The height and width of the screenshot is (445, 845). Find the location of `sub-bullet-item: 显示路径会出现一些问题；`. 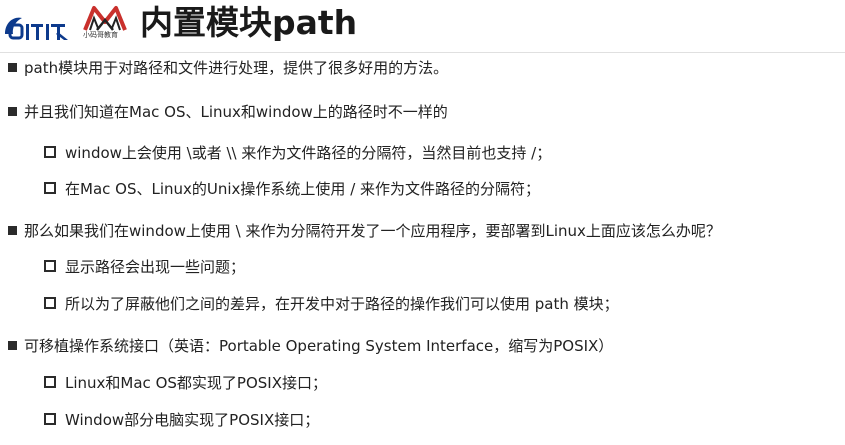

sub-bullet-item: 显示路径会出现一些问题； is located at coordinates (144, 267).